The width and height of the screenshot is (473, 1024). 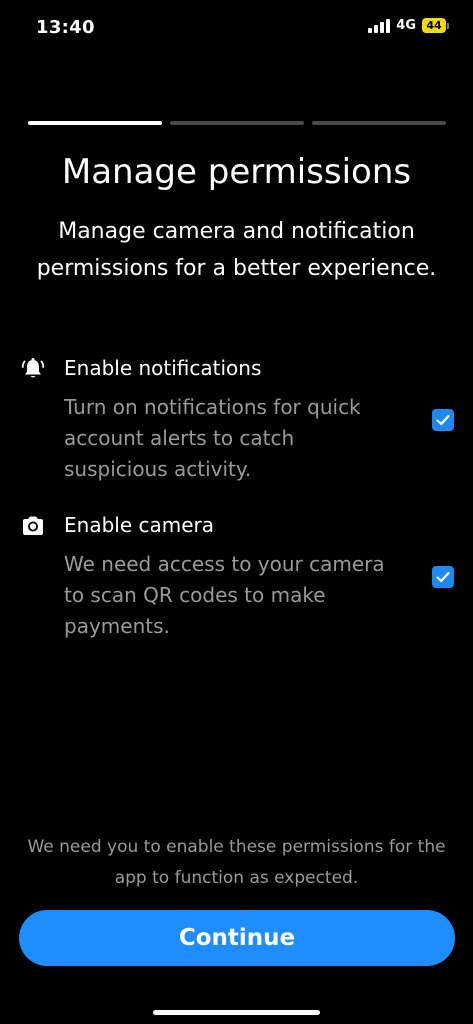 I want to click on permission-title: Enable camera, so click(x=139, y=525).